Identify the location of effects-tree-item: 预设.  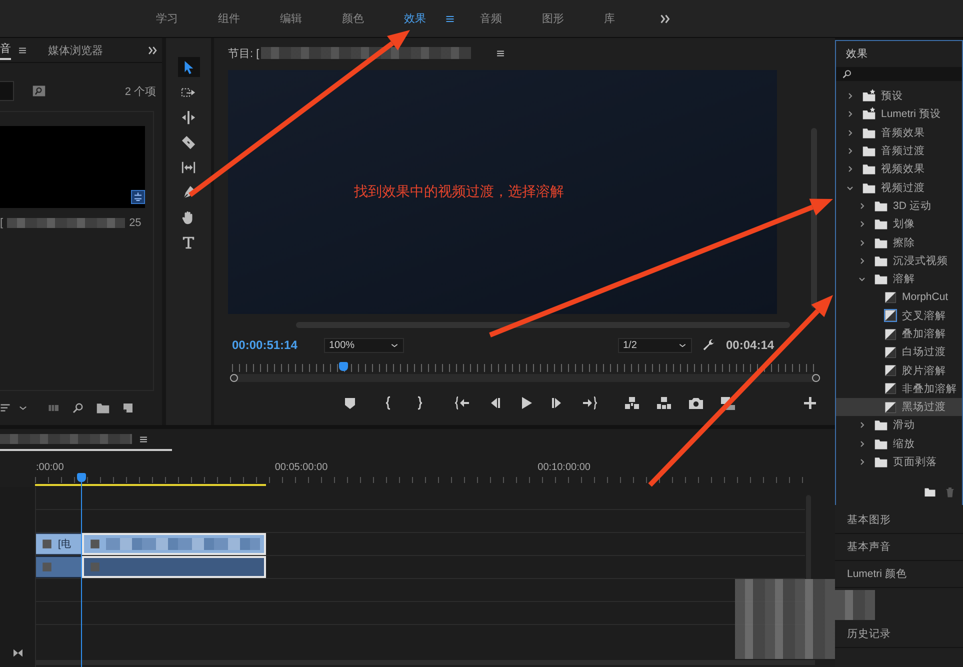
(899, 96).